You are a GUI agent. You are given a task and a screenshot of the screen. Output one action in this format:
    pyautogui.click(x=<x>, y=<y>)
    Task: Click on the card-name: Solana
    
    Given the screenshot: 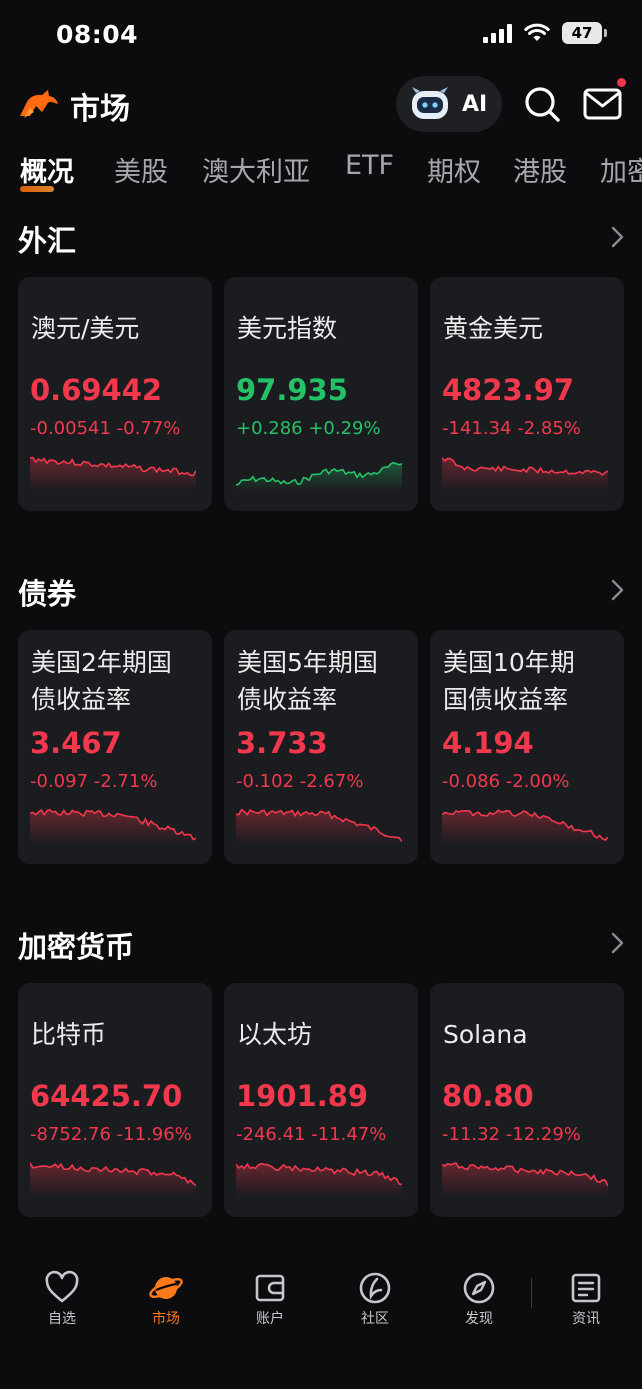 What is the action you would take?
    pyautogui.click(x=485, y=1034)
    